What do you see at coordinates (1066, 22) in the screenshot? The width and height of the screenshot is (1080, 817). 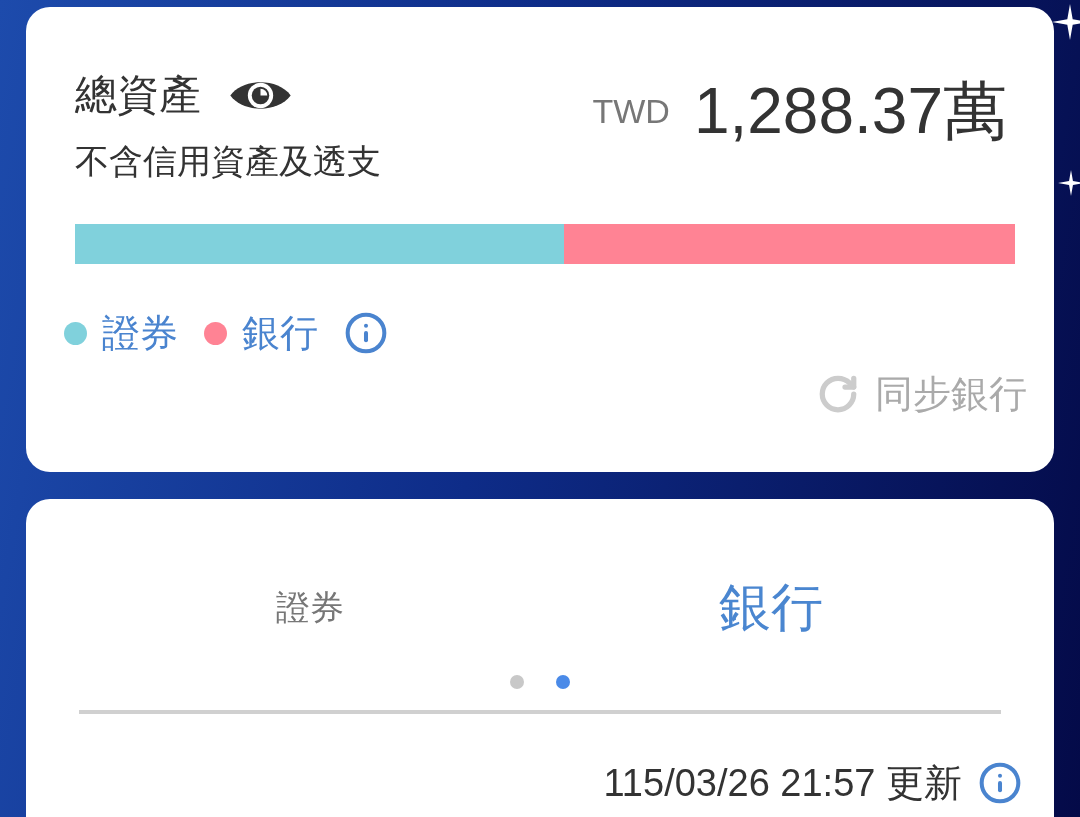 I see `sparkle-icon` at bounding box center [1066, 22].